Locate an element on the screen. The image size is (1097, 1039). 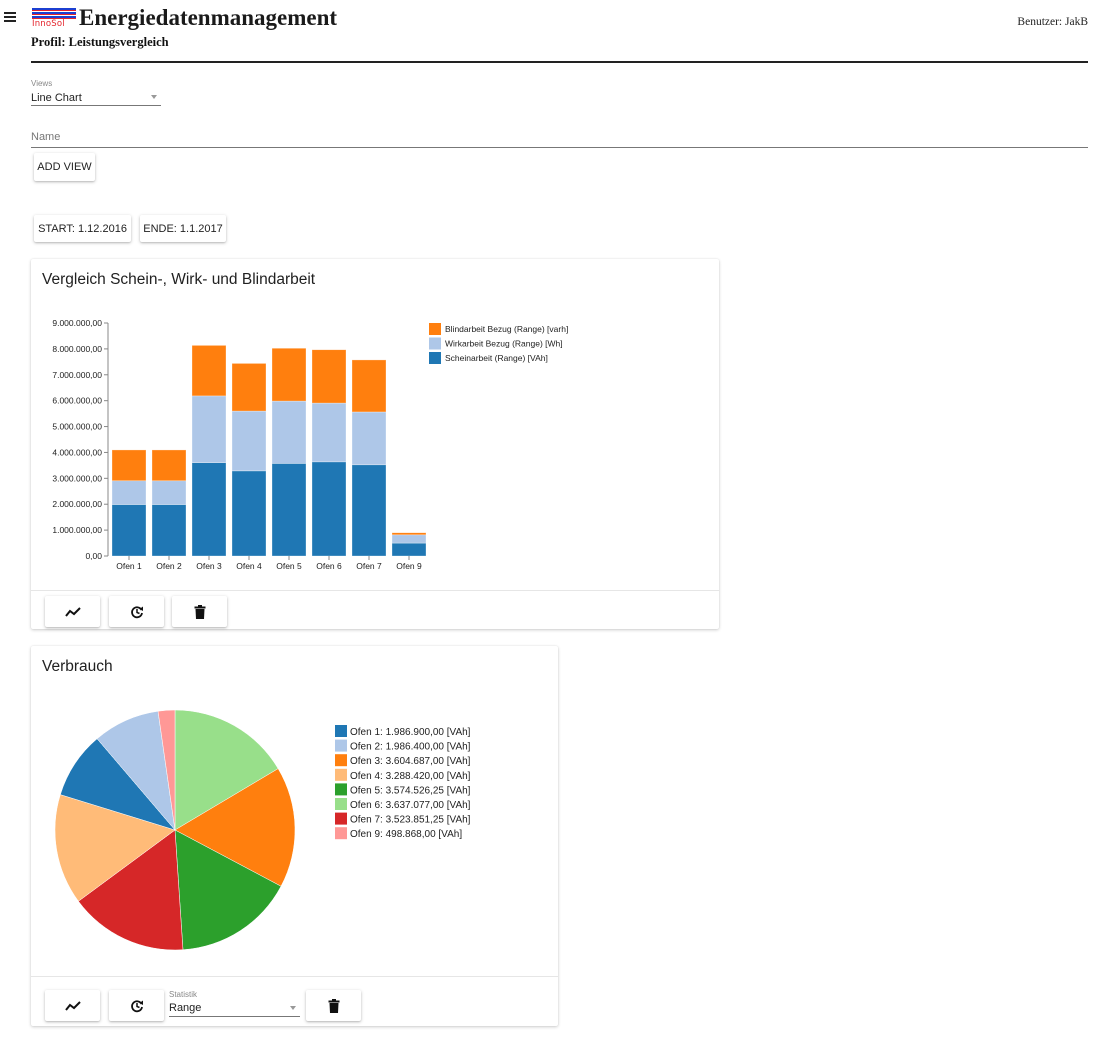
legend-label: Ofen 5: 3.574.526,25 [VAh] is located at coordinates (410, 790).